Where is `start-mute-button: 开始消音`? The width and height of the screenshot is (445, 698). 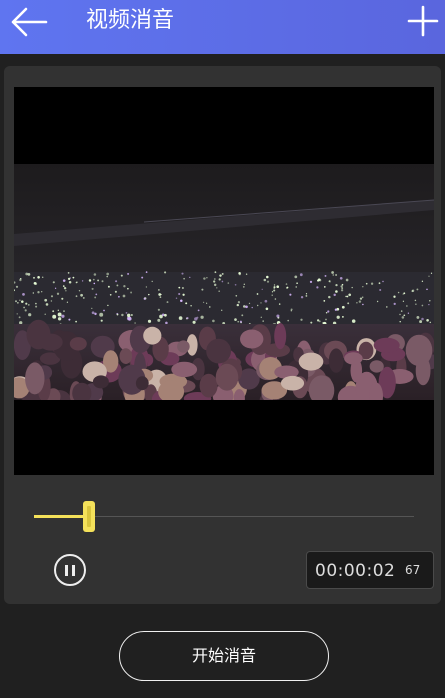 start-mute-button: 开始消音 is located at coordinates (224, 656).